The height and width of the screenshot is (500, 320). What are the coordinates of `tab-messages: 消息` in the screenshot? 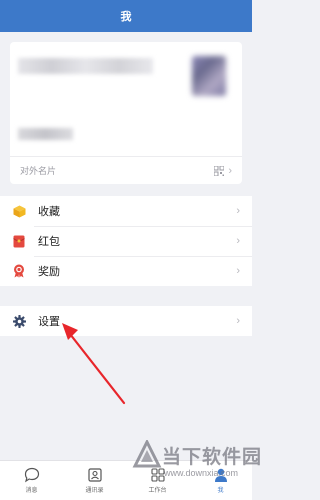 It's located at (31, 480).